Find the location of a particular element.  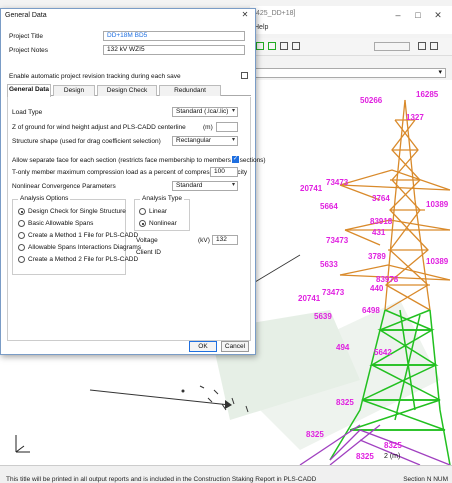

tension-only-input: 100 is located at coordinates (224, 172).